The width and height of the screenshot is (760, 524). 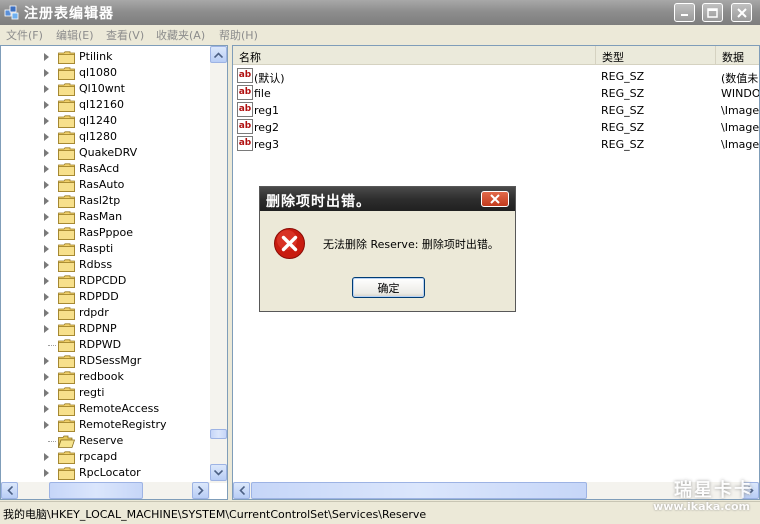 What do you see at coordinates (218, 54) in the screenshot?
I see `scroll-up-button` at bounding box center [218, 54].